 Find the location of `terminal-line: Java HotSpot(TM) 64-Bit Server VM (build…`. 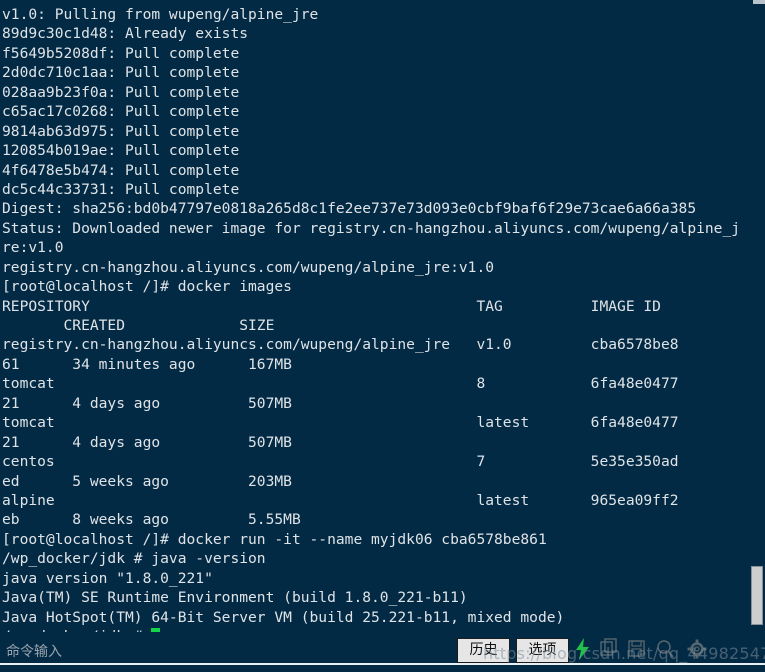

terminal-line: Java HotSpot(TM) 64-Bit Server VM (build… is located at coordinates (283, 617).